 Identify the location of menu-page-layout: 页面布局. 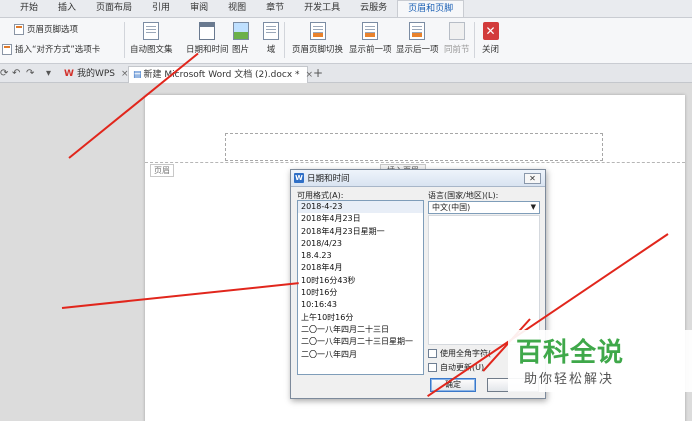
(114, 8).